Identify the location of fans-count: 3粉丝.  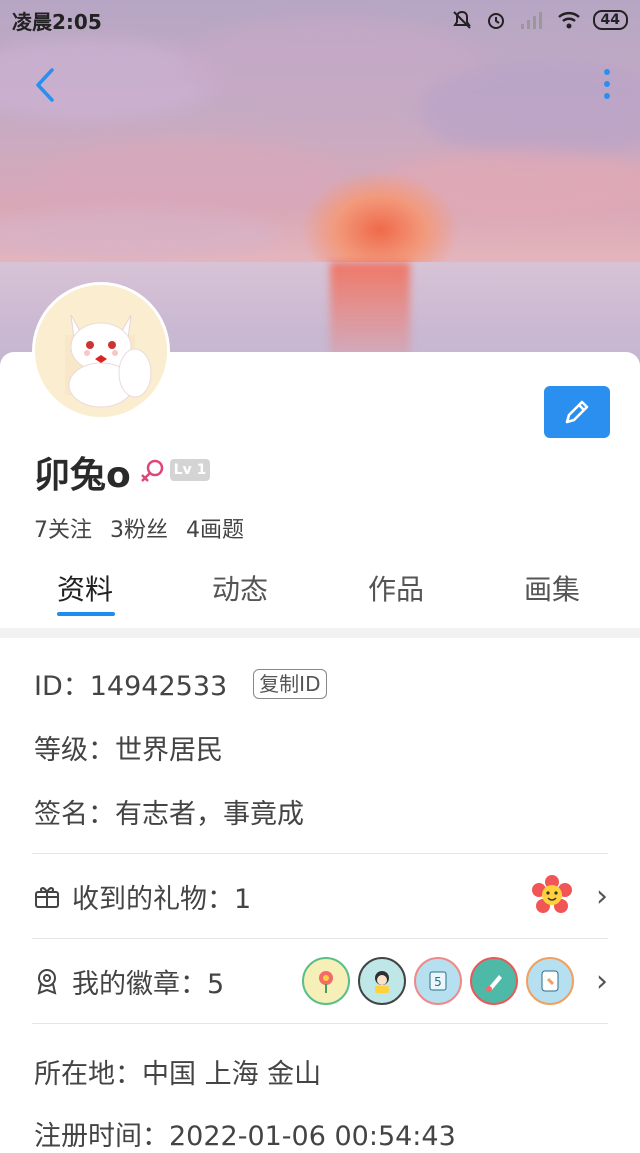
(139, 528).